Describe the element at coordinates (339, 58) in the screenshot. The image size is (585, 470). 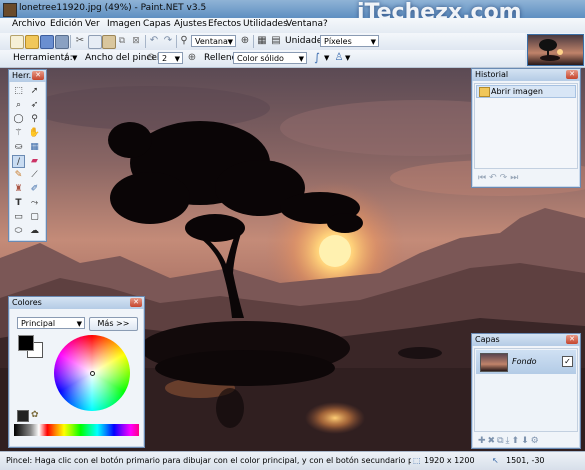
I see `blend-mode-icon: ♙` at that location.